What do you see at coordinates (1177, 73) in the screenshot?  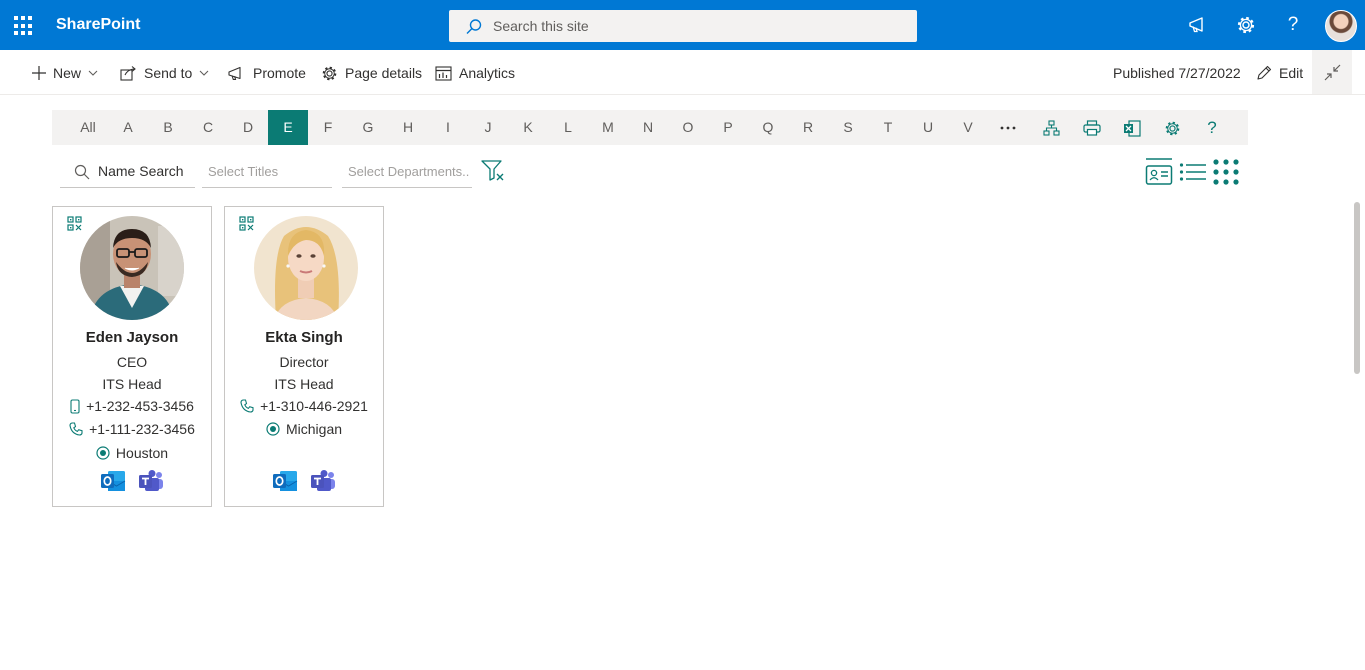 I see `published-status: Published 7/27/2022` at bounding box center [1177, 73].